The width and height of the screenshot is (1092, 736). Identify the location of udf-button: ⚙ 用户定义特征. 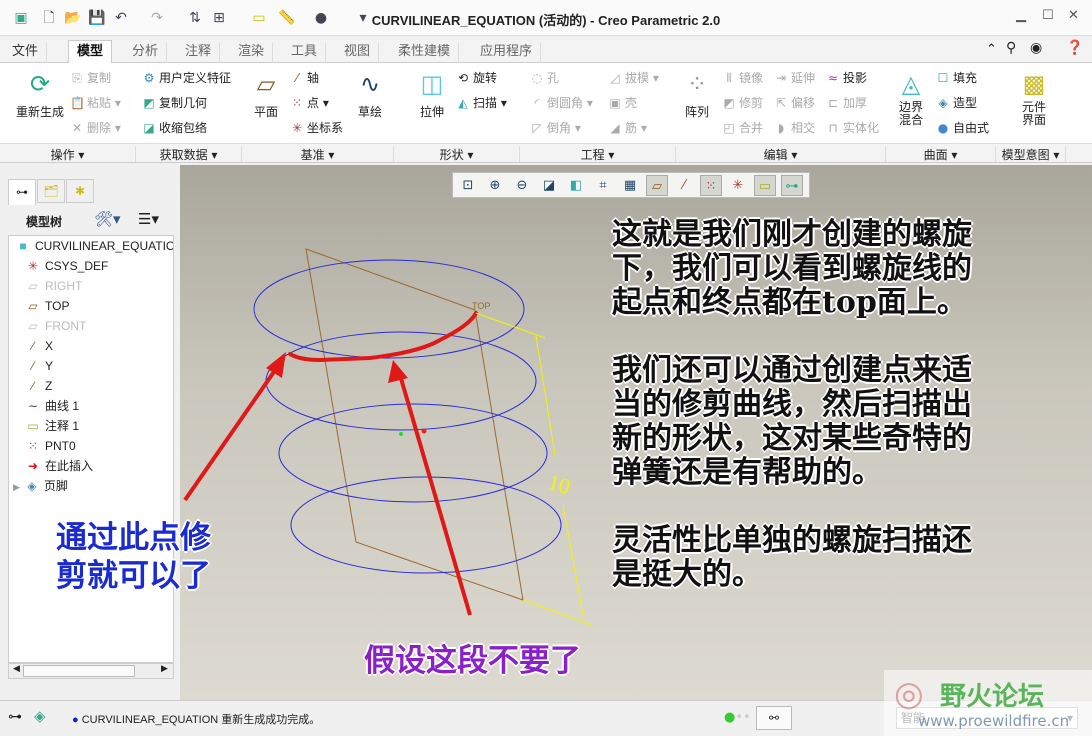
(186, 77).